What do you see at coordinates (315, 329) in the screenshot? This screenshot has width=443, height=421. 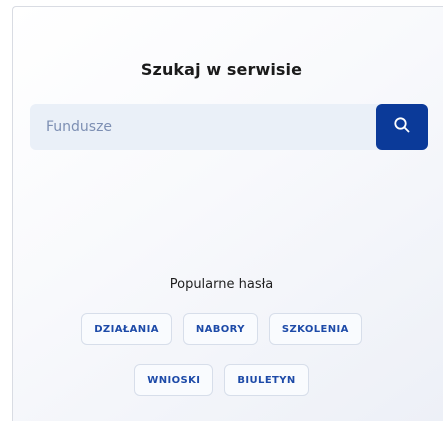 I see `tag-szkolenia: SZKOLENIA` at bounding box center [315, 329].